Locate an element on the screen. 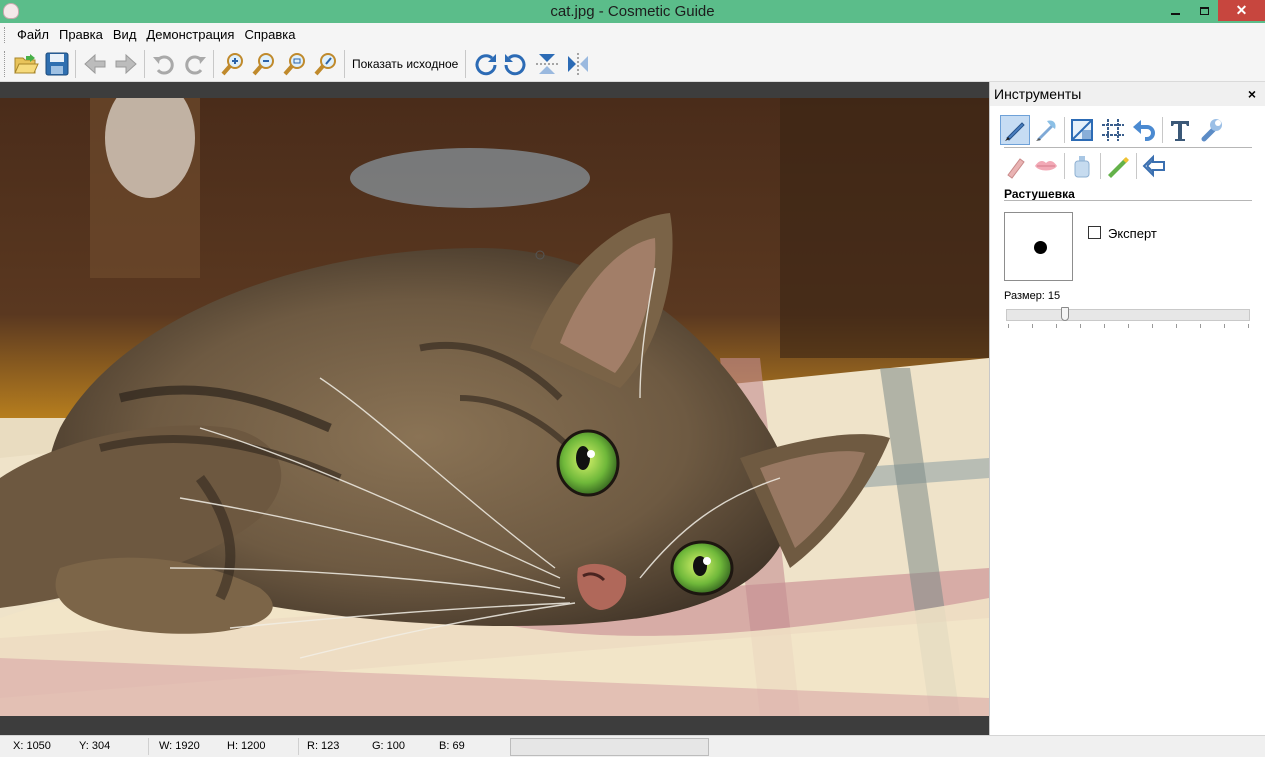 This screenshot has width=1265, height=757. flip-vertical-button is located at coordinates (546, 64).